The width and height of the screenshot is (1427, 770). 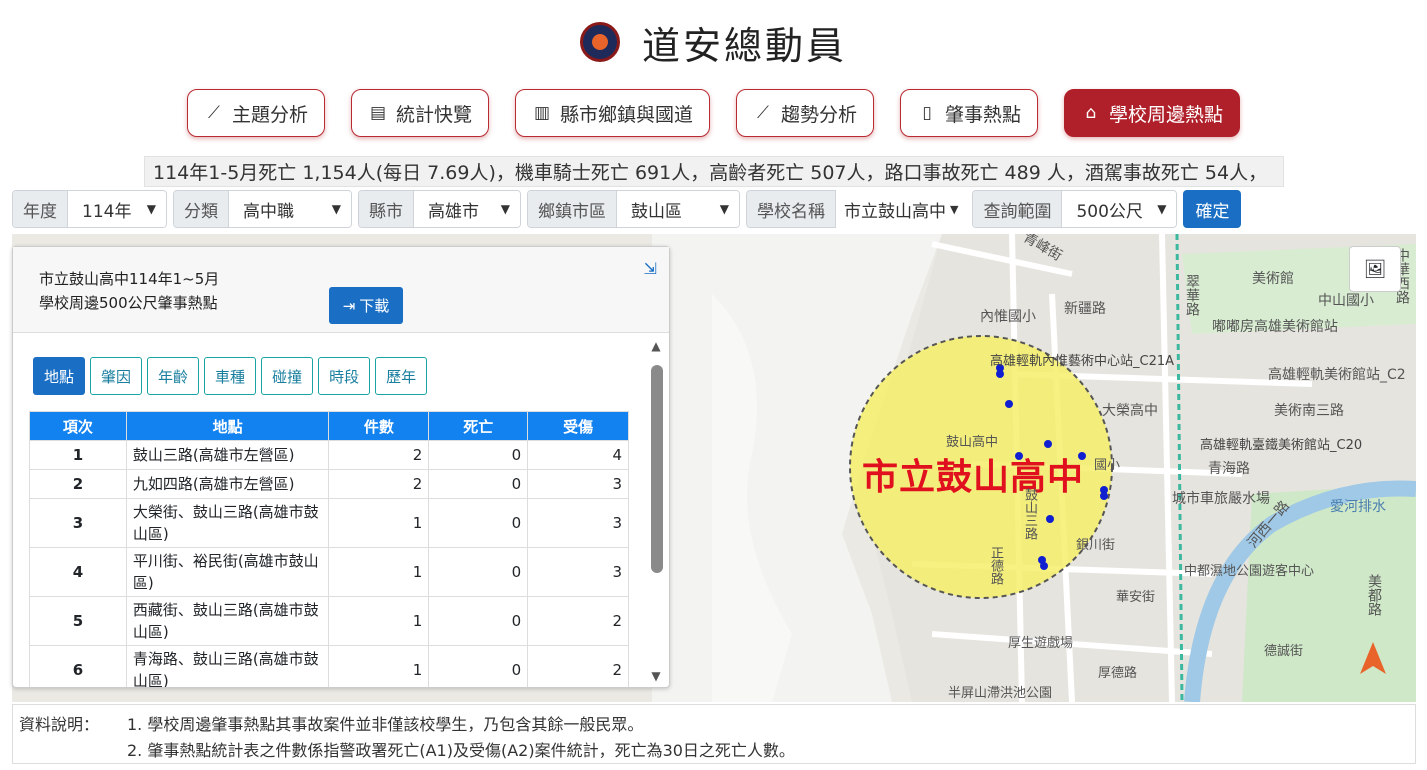 I want to click on map-place-label: 中都濕地公園遊客中心, so click(x=1249, y=571).